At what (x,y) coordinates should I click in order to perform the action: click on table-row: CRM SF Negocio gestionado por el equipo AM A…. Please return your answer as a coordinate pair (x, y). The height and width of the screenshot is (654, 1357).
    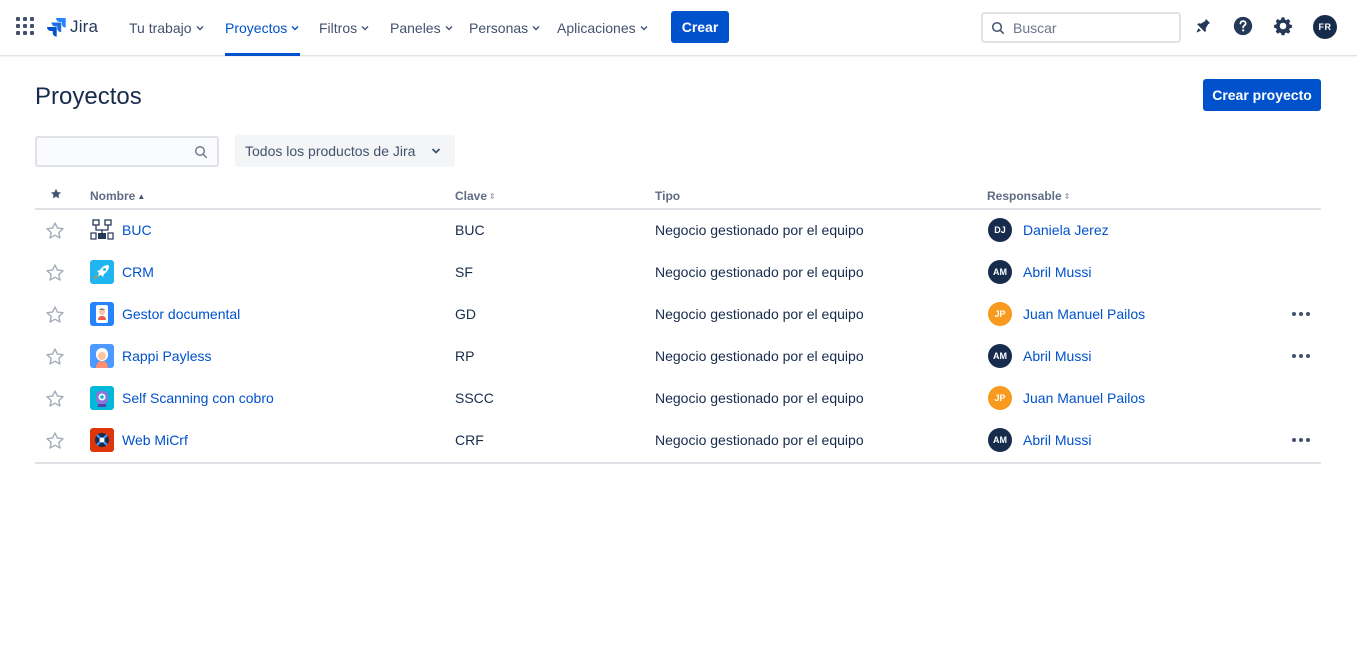
    Looking at the image, I should click on (678, 272).